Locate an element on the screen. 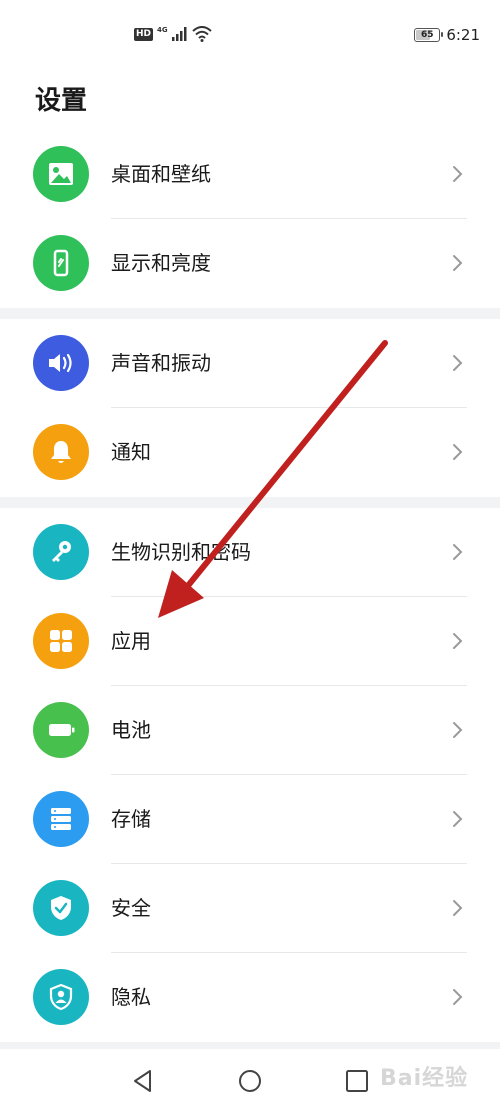  settings-item-wallpaper: 桌面和壁纸 is located at coordinates (250, 174).